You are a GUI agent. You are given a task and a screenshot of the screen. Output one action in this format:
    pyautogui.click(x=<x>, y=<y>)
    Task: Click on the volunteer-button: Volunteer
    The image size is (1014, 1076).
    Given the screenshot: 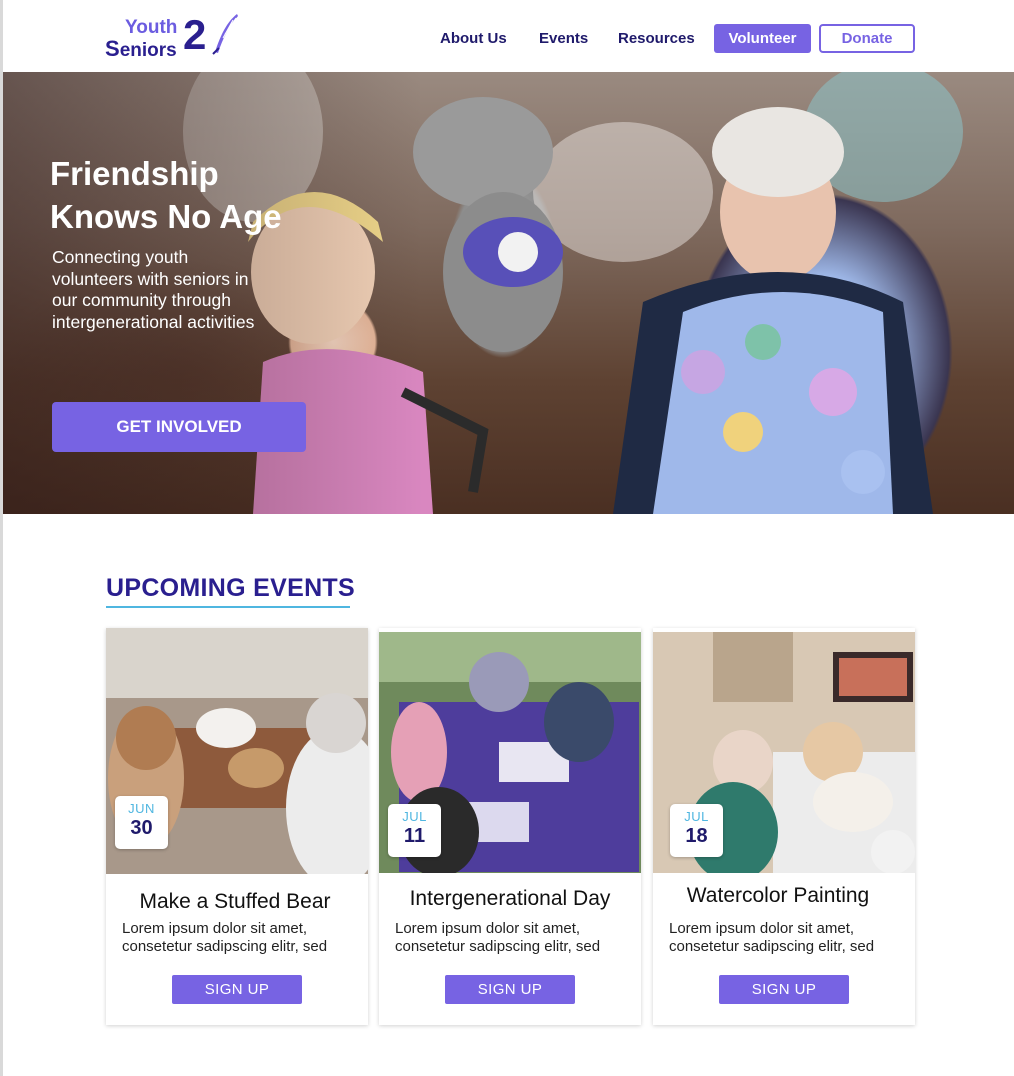 What is the action you would take?
    pyautogui.click(x=762, y=38)
    